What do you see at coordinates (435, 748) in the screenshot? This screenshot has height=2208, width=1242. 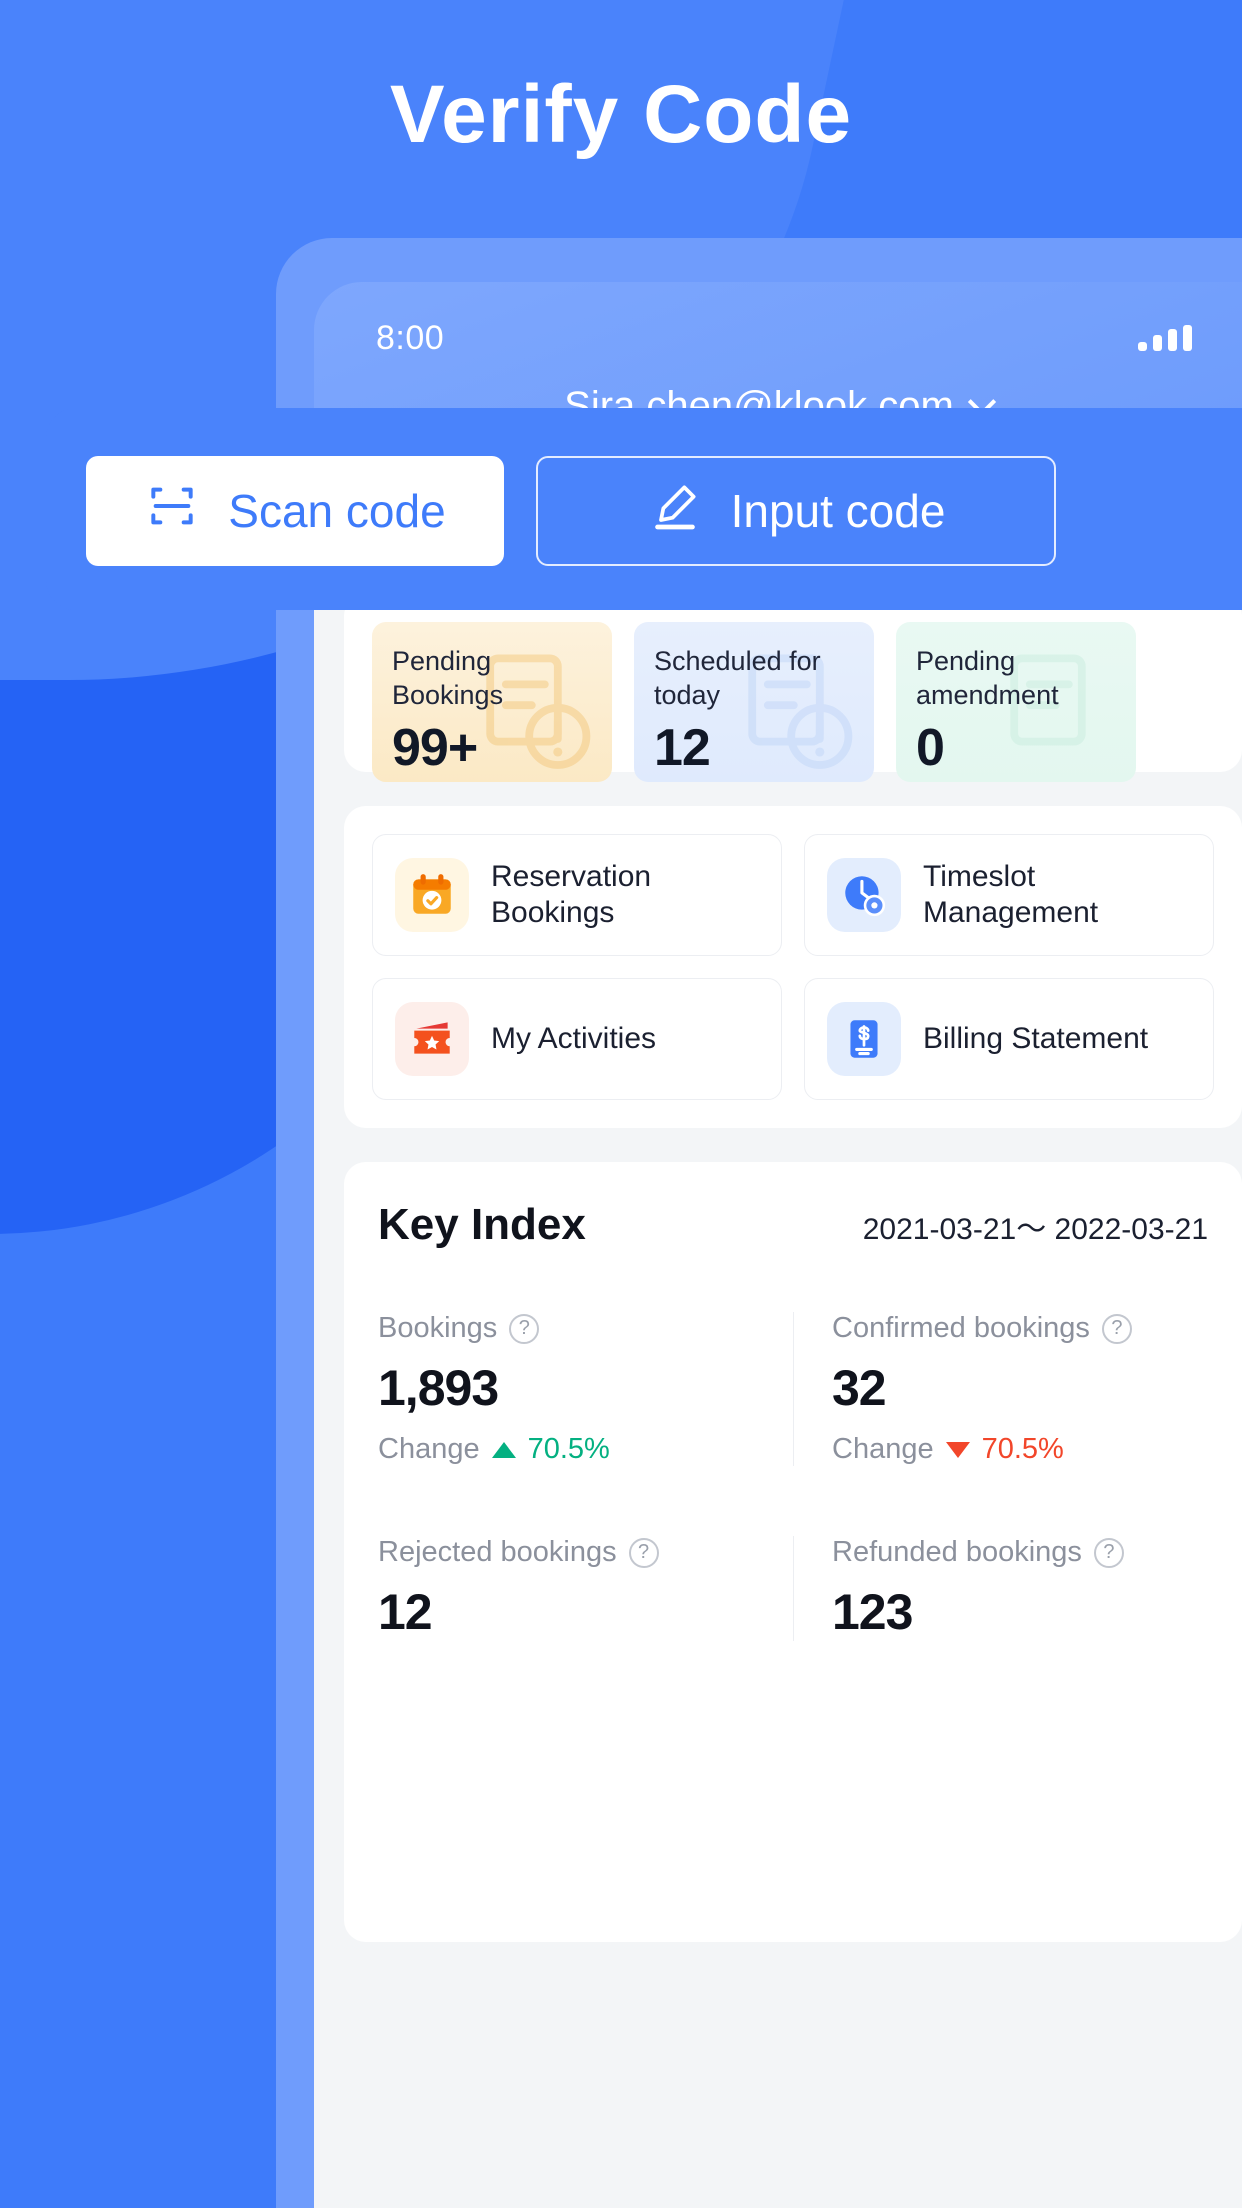 I see `stat-value: 99+` at bounding box center [435, 748].